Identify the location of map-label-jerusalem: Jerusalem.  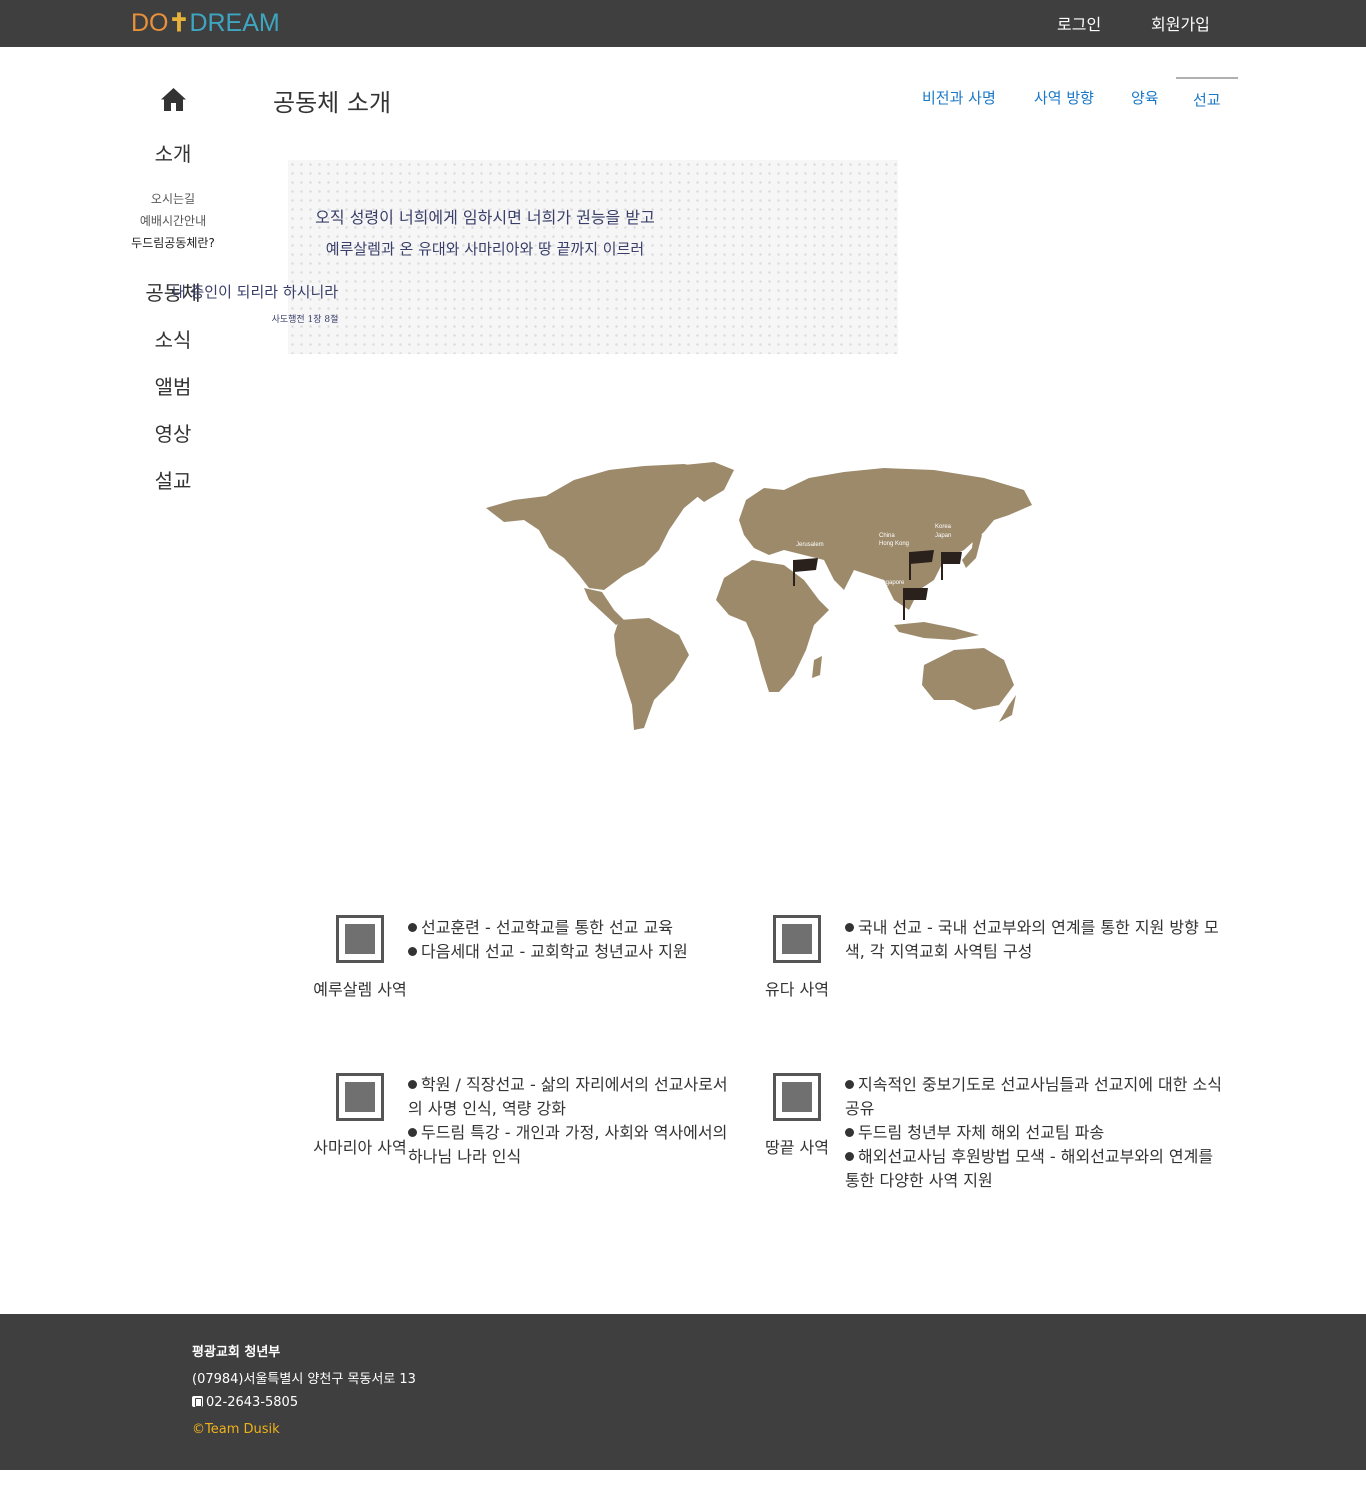
(810, 545).